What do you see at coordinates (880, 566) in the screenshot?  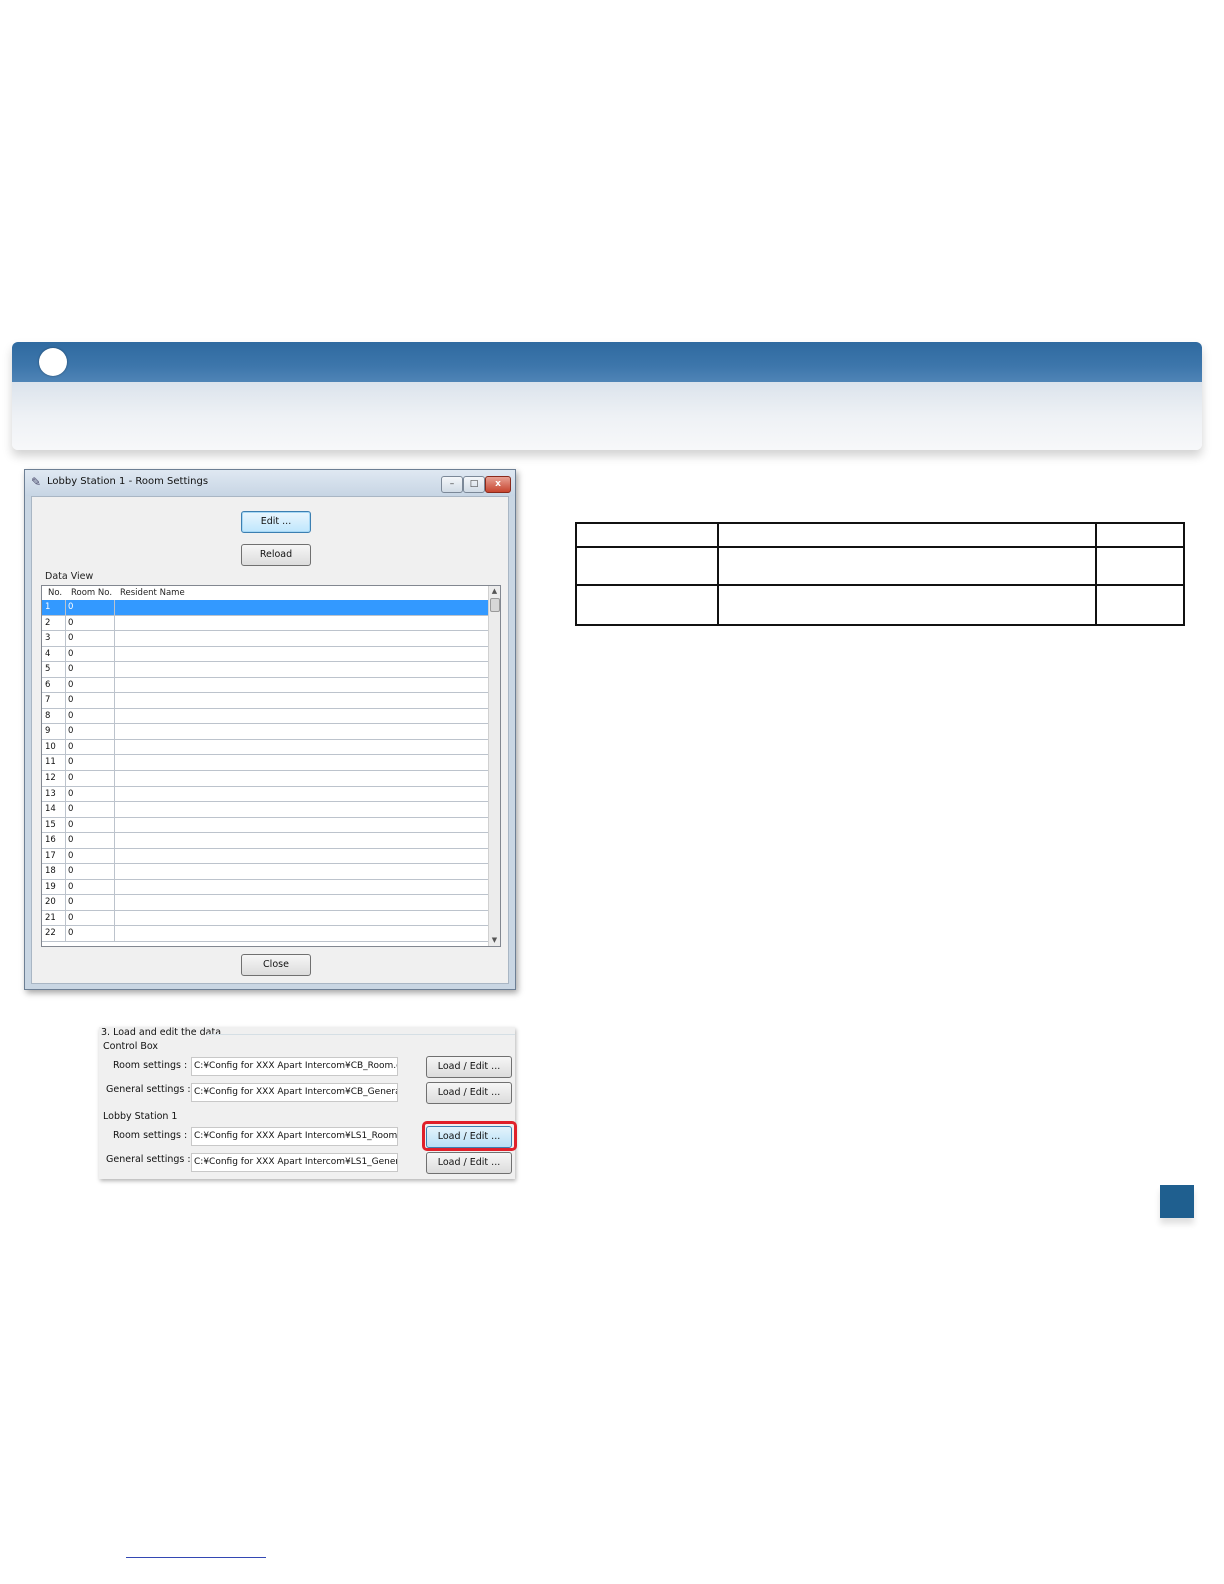 I see `info-table-row` at bounding box center [880, 566].